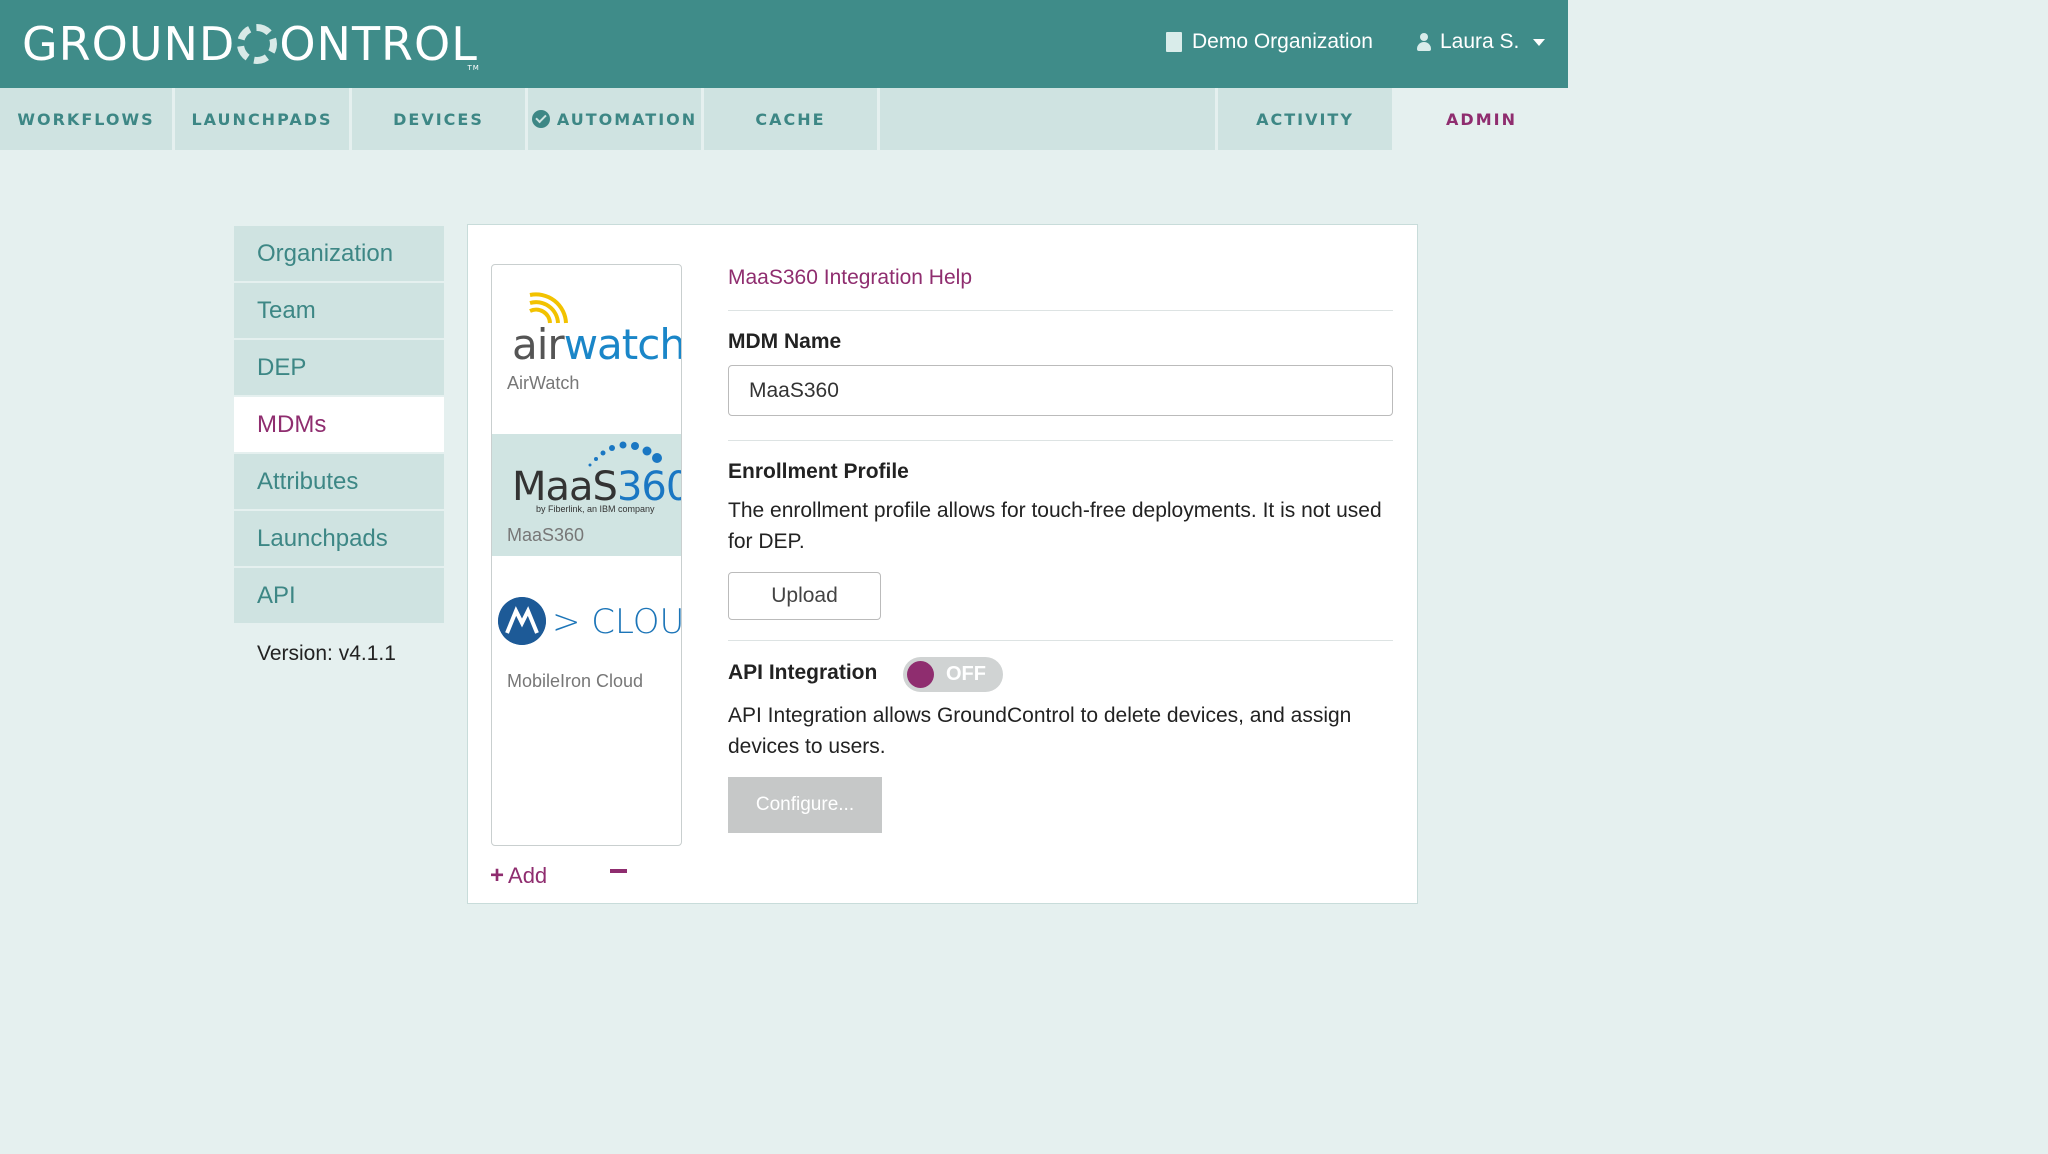 The height and width of the screenshot is (1154, 2048). I want to click on mdm-name-label: MDM Name, so click(785, 341).